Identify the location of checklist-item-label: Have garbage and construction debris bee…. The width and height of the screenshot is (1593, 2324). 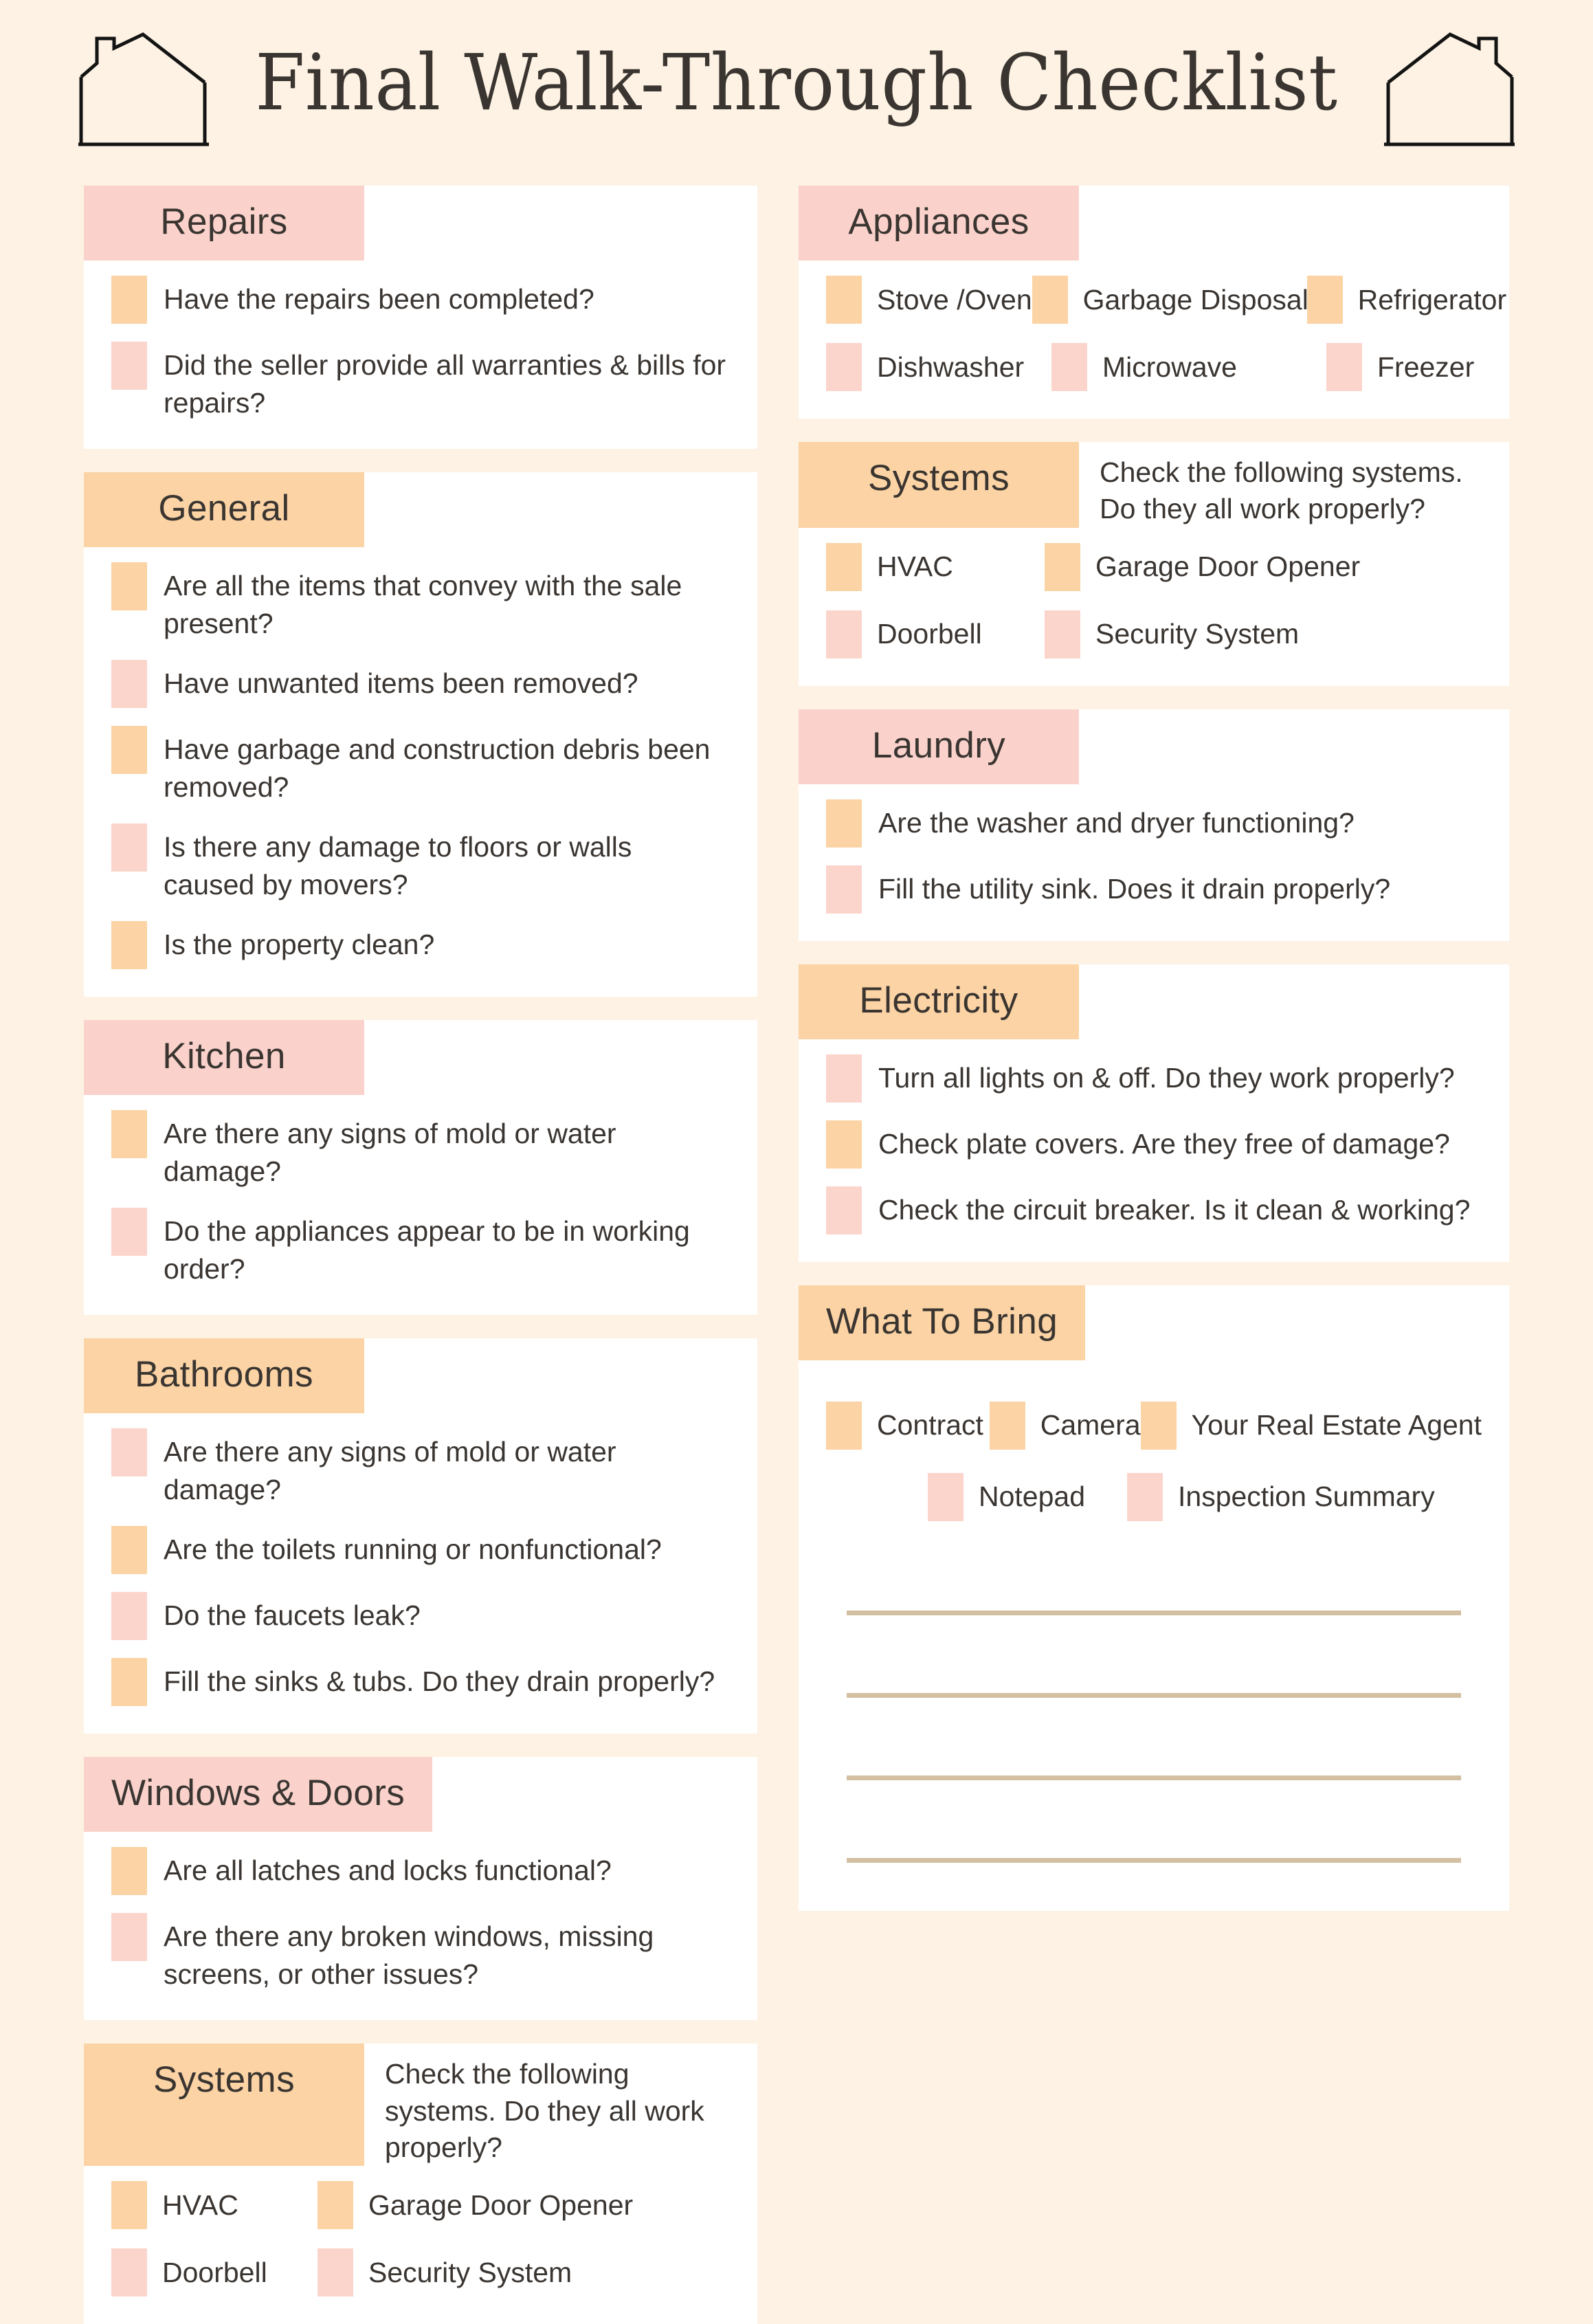
(437, 768).